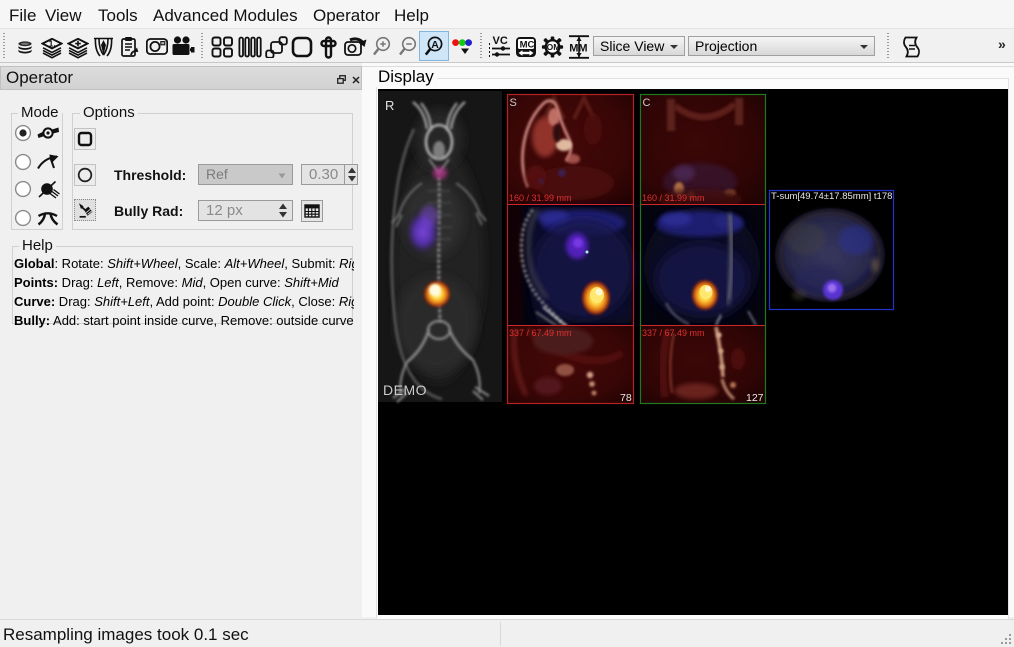 The width and height of the screenshot is (1014, 647). What do you see at coordinates (578, 49) in the screenshot?
I see `svg-text: MM` at bounding box center [578, 49].